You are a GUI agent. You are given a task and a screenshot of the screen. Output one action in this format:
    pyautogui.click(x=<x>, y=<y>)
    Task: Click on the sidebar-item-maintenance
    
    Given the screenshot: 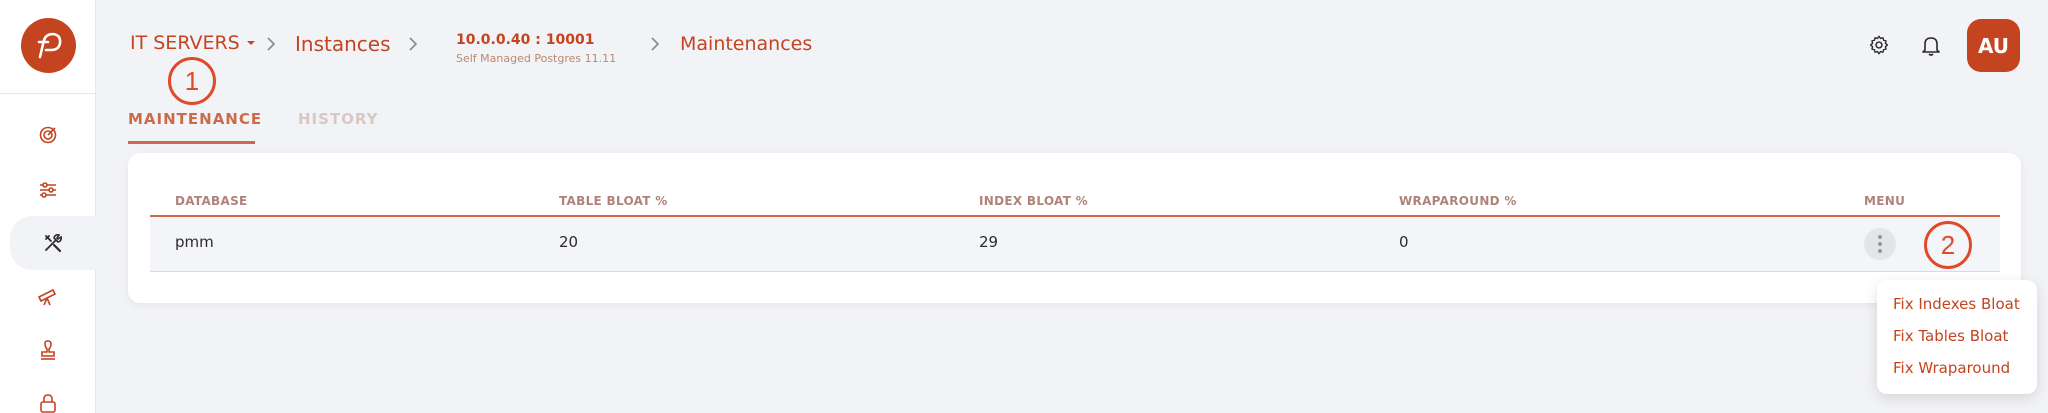 What is the action you would take?
    pyautogui.click(x=53, y=243)
    